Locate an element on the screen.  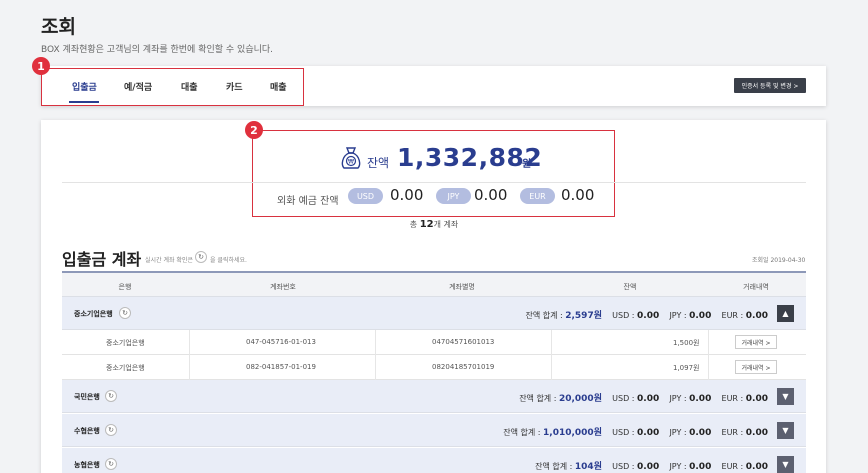
account-balance: 1,500원 is located at coordinates (686, 343).